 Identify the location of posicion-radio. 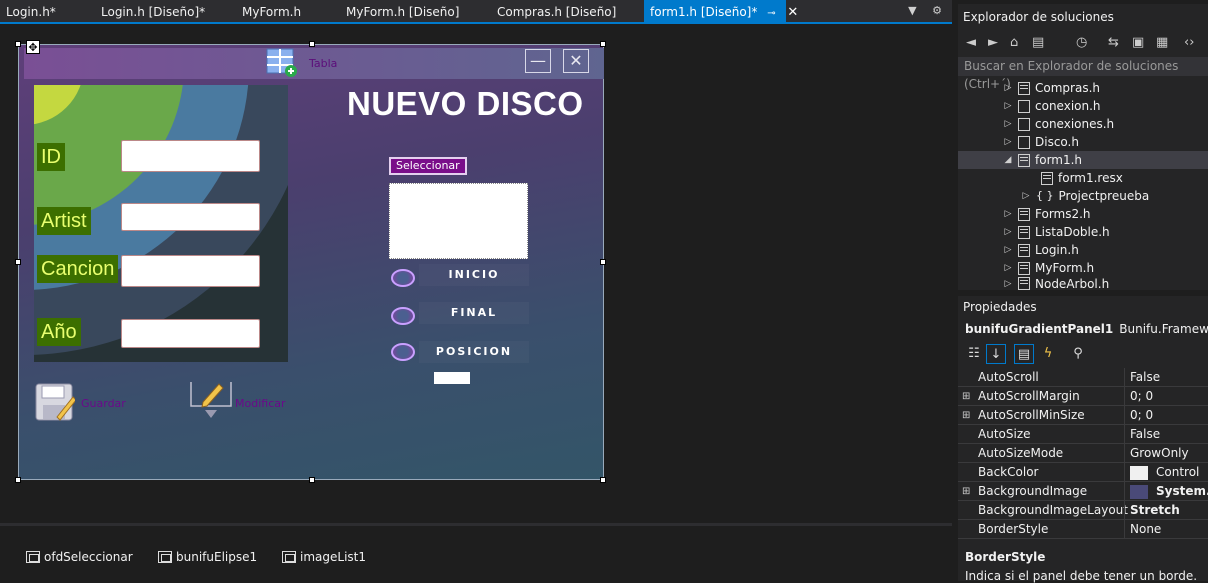
(403, 352).